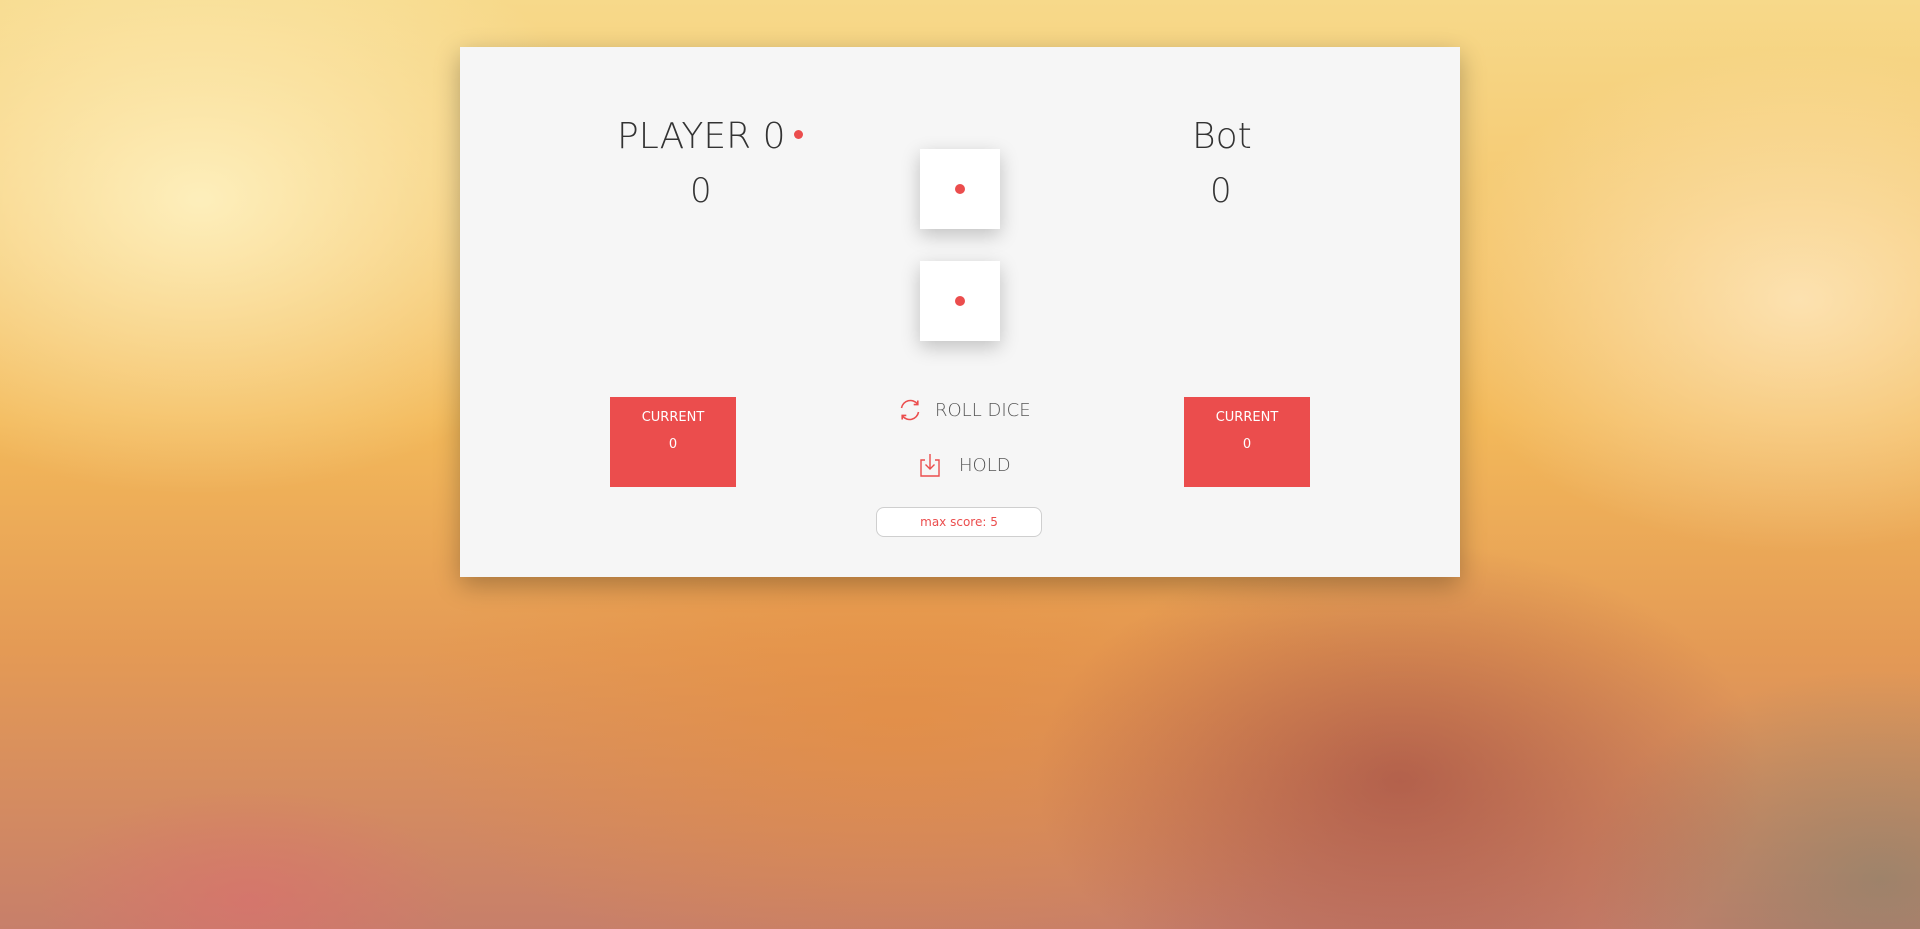  What do you see at coordinates (701, 191) in the screenshot?
I see `player-0-score: 0` at bounding box center [701, 191].